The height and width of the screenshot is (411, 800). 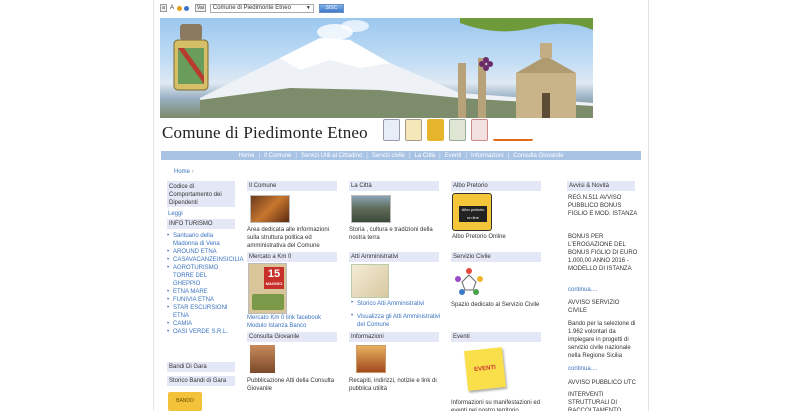 What do you see at coordinates (205, 324) in the screenshot?
I see `list-item: CAMIA` at bounding box center [205, 324].